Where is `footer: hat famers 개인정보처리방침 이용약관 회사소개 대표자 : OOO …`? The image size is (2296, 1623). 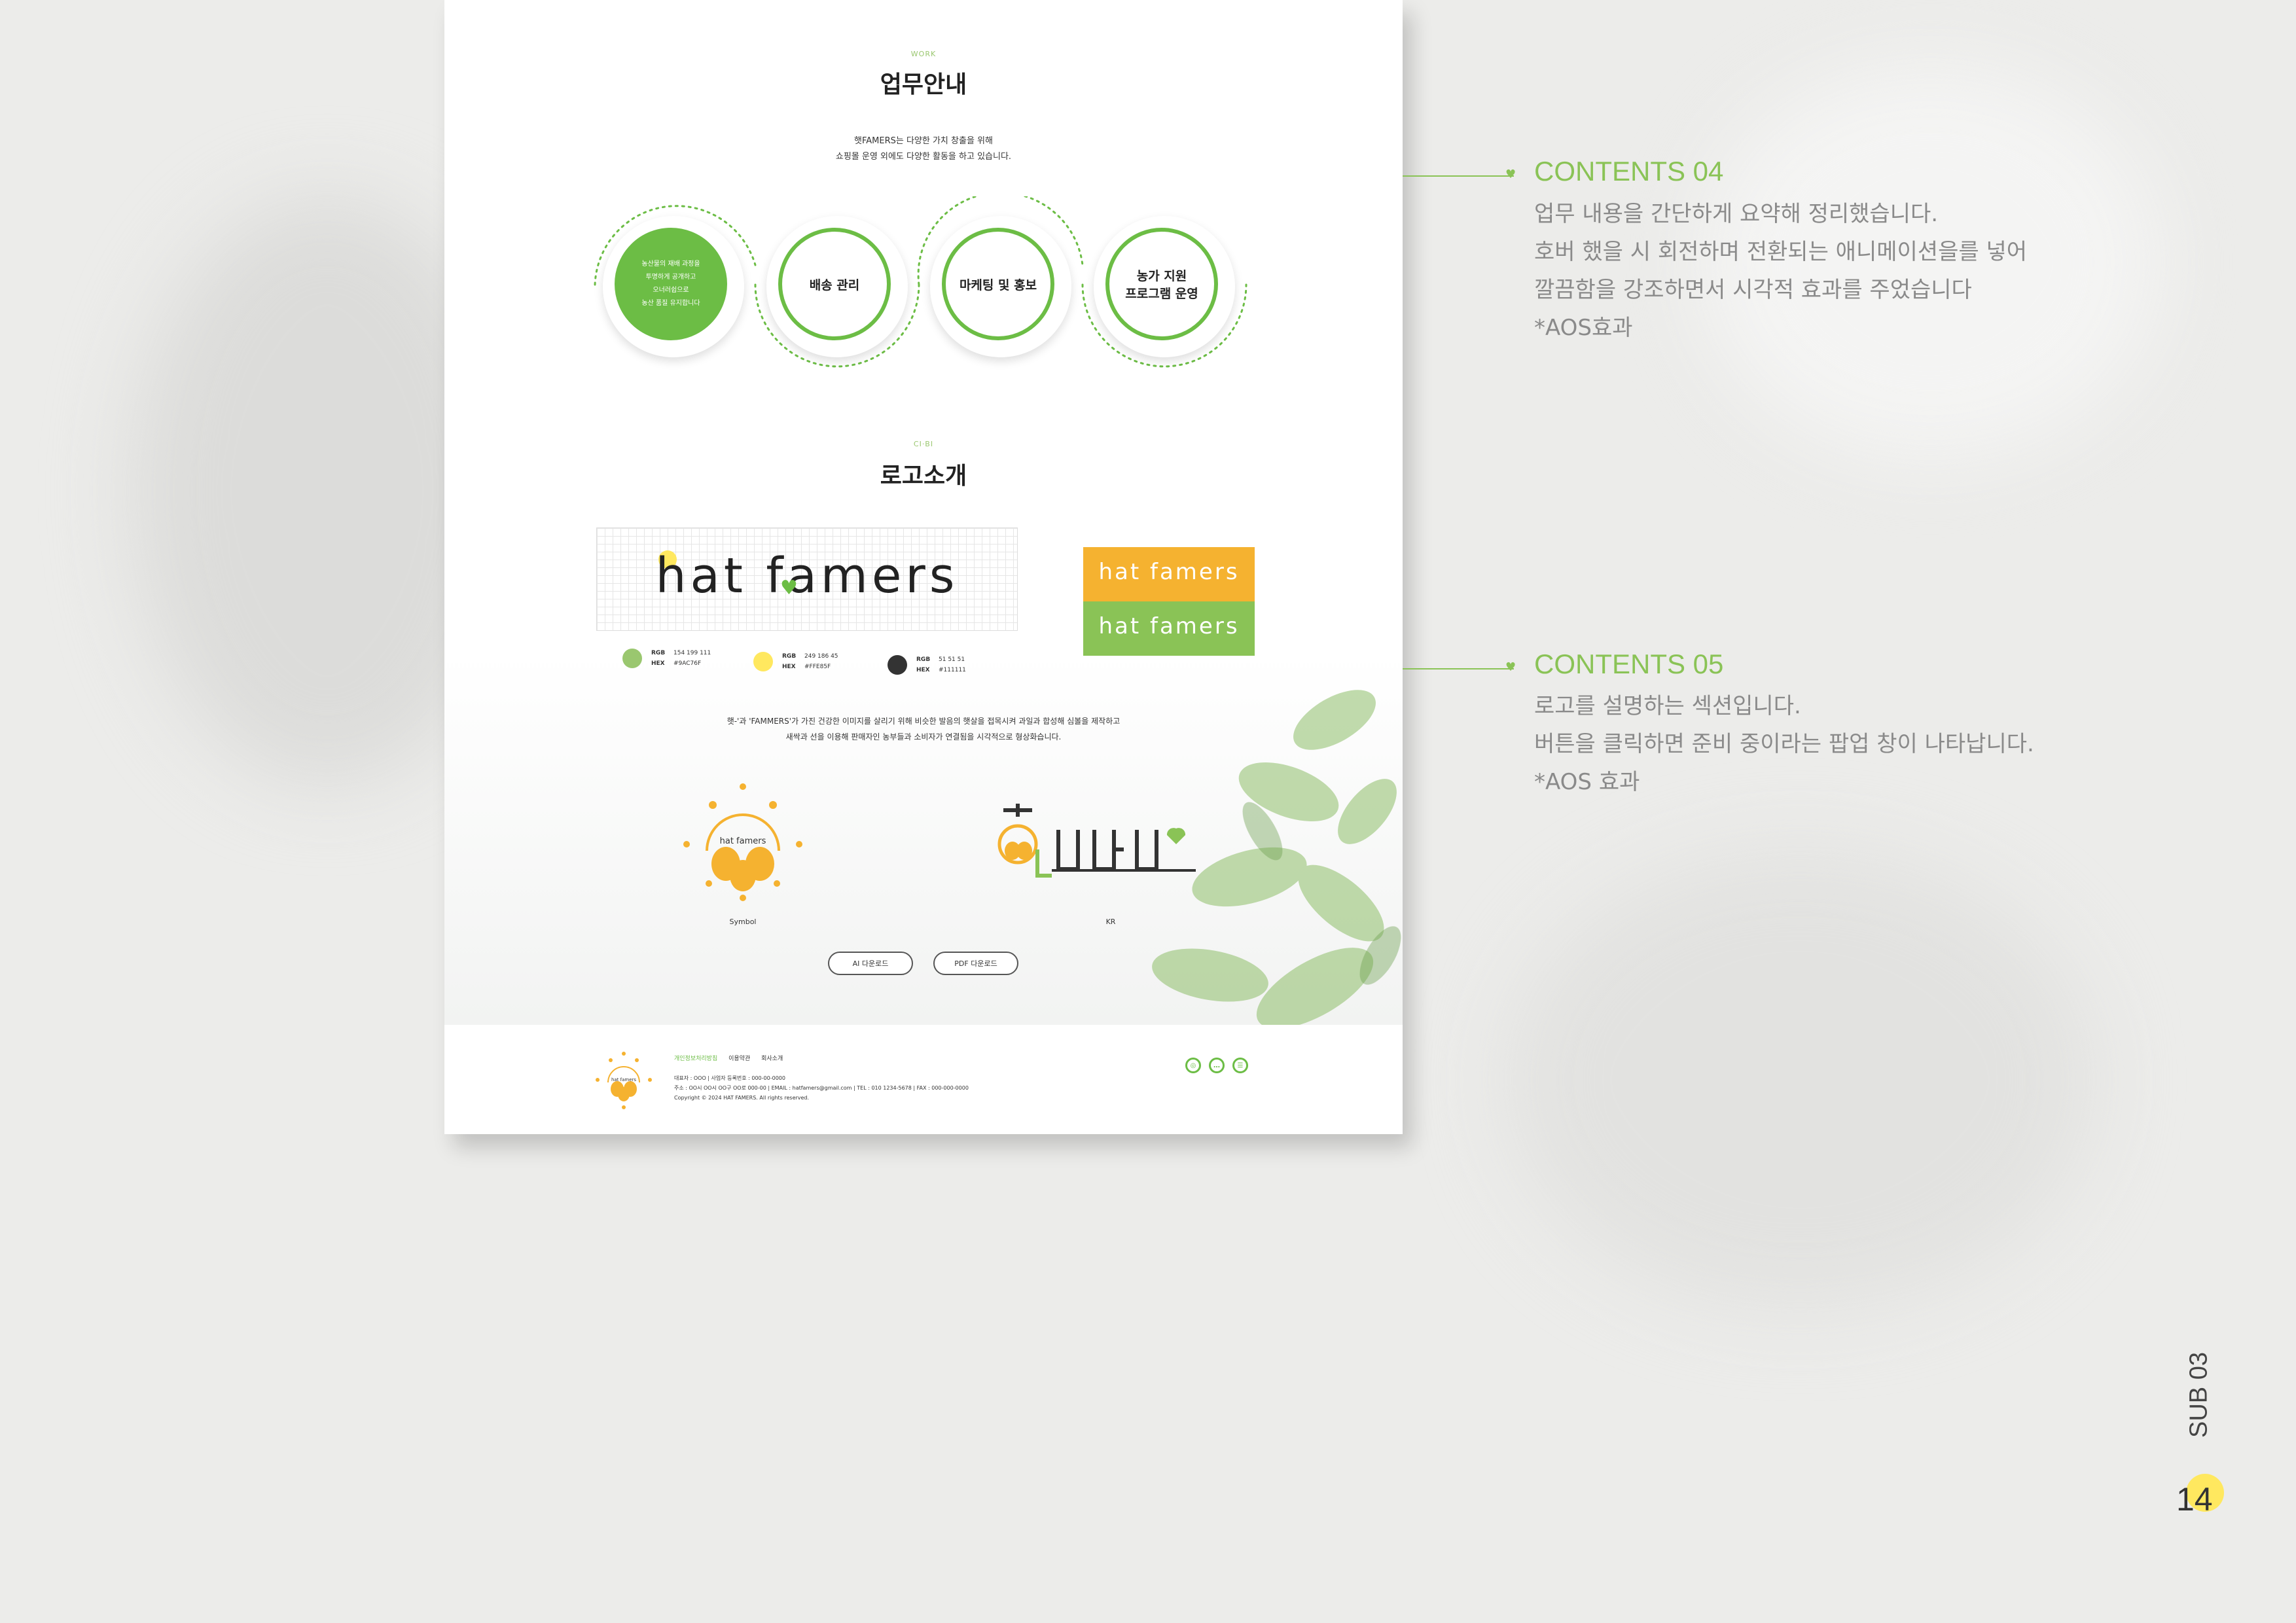
footer: hat famers 개인정보처리방침 이용약관 회사소개 대표자 : OOO … is located at coordinates (923, 1079).